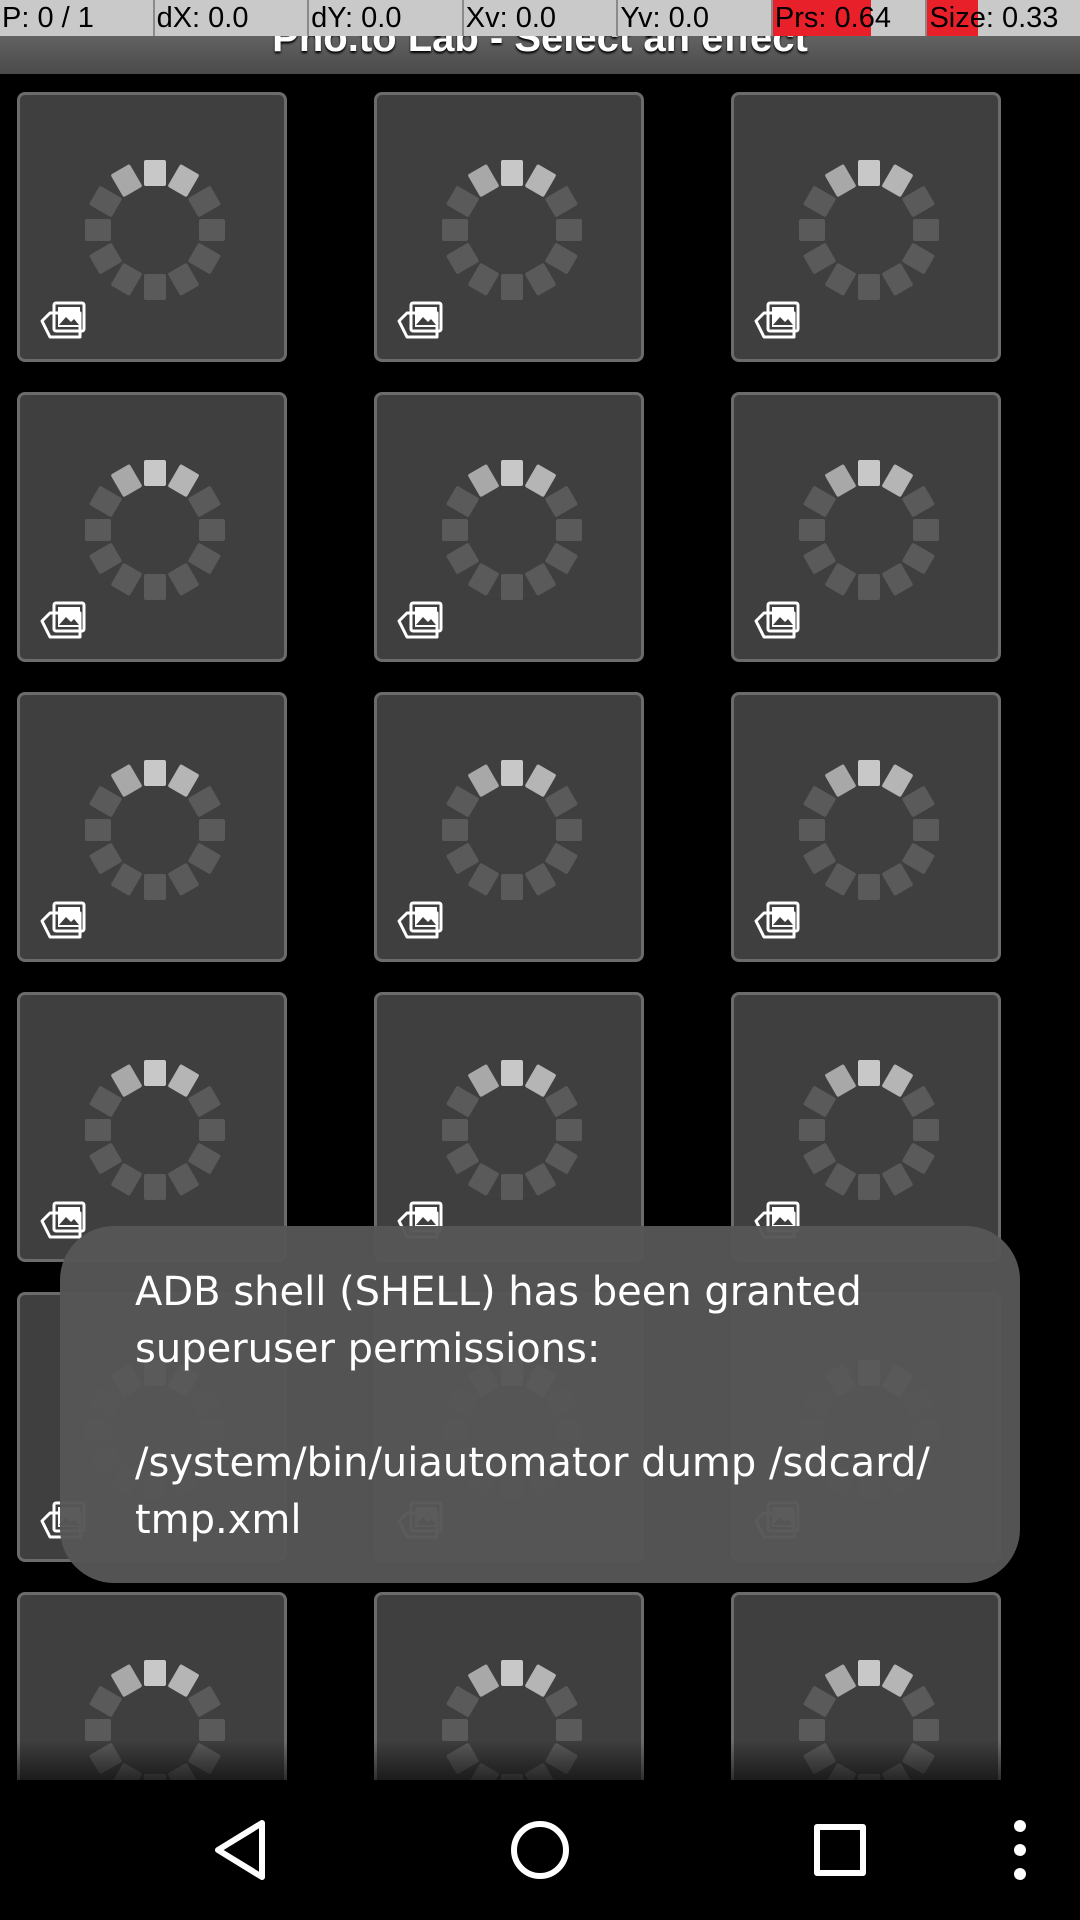 The image size is (1080, 1920). I want to click on overflow-menu-icon, so click(1020, 1850).